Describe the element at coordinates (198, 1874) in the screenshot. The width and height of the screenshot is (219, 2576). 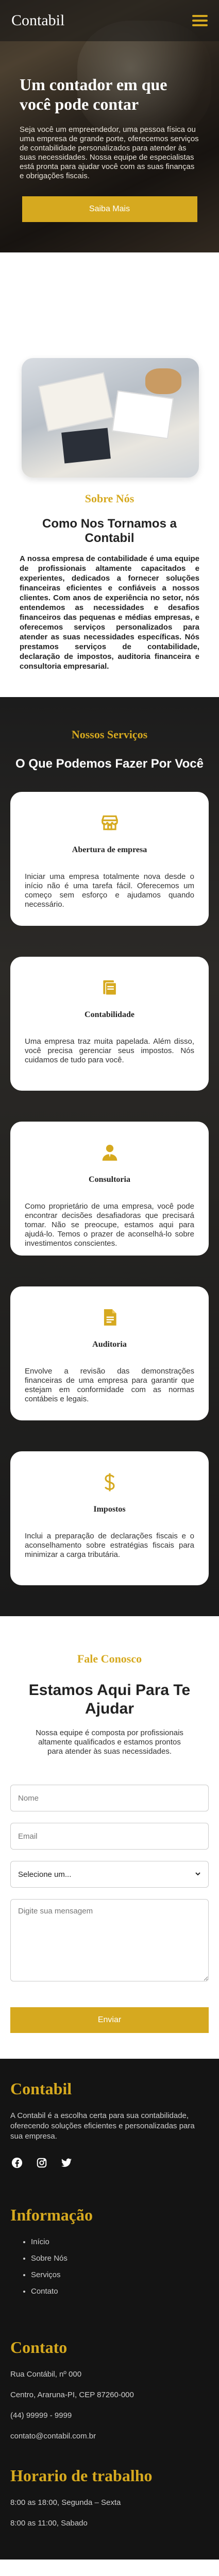
I see `chevron-down-icon` at that location.